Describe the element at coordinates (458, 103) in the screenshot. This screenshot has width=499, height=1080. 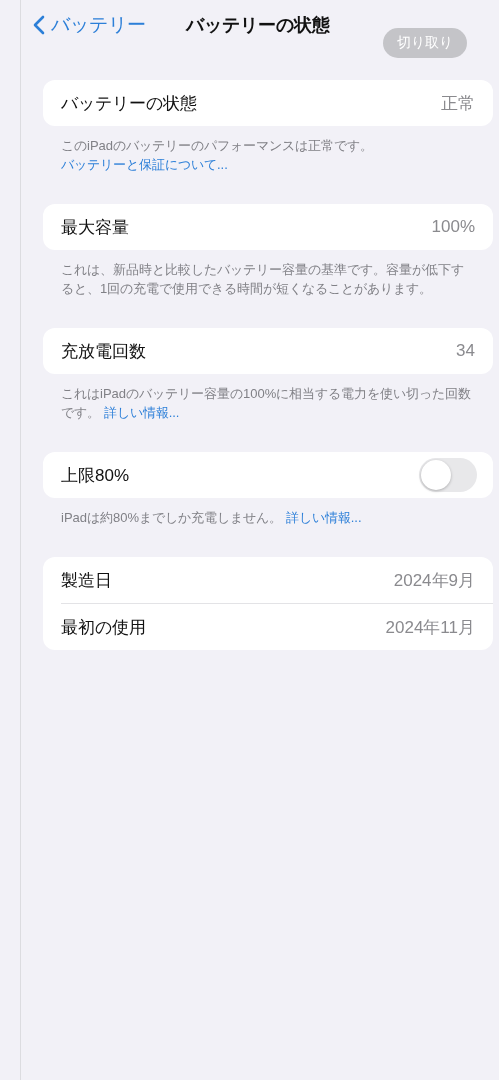
I see `row-value: 正常` at that location.